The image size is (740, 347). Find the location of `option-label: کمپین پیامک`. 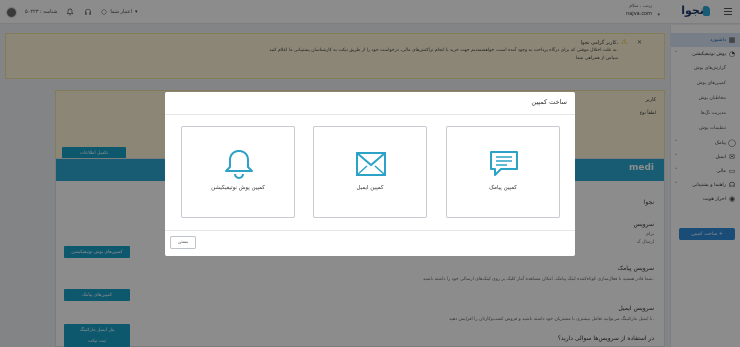

option-label: کمپین پیامک is located at coordinates (503, 188).